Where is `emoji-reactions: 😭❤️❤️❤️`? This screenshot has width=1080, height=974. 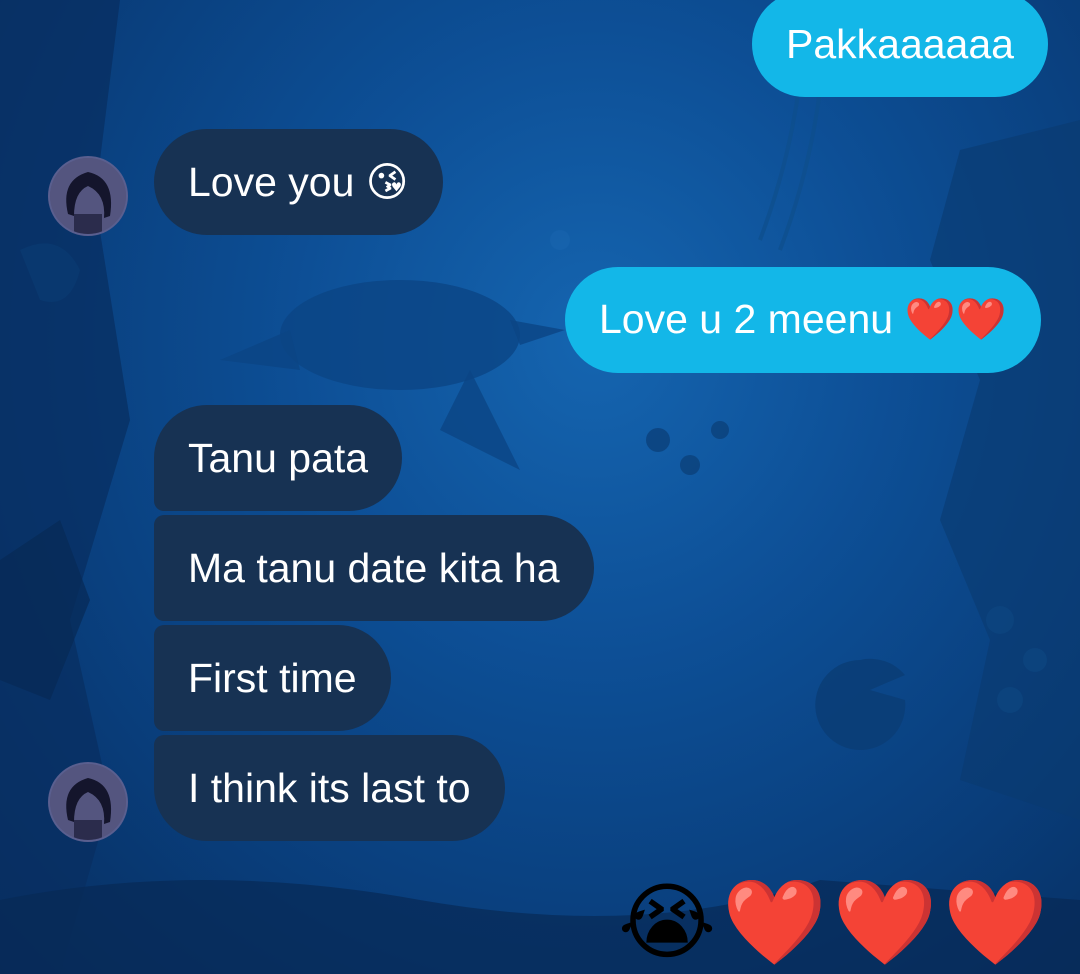
emoji-reactions: 😭❤️❤️❤️ is located at coordinates (836, 922).